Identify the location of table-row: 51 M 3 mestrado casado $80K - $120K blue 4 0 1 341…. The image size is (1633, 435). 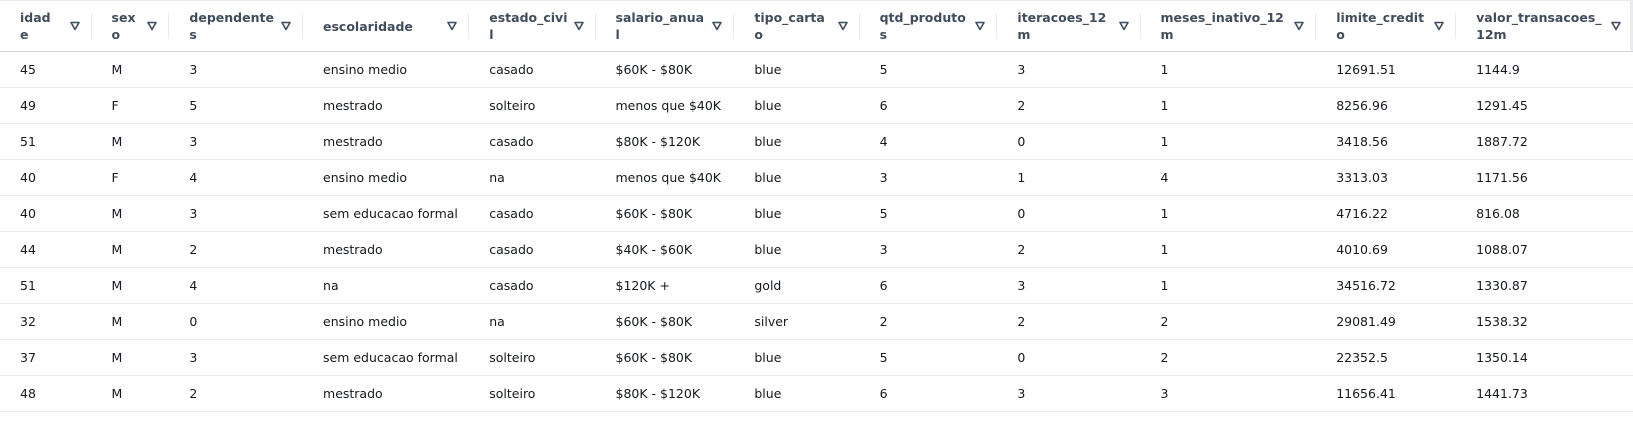
(816, 141).